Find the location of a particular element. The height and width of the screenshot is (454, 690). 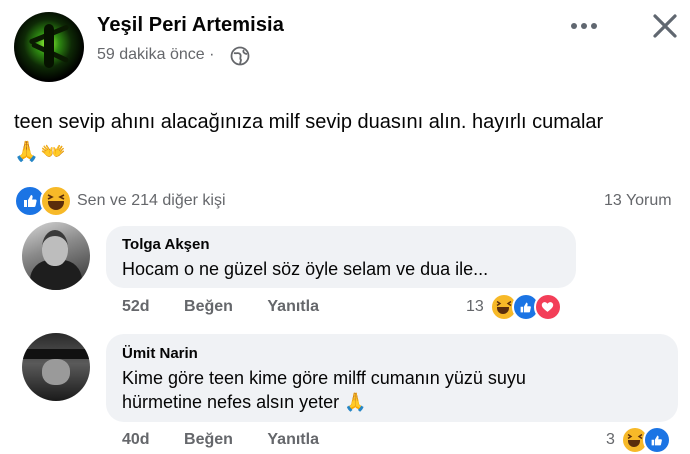

author-avatar is located at coordinates (49, 47).